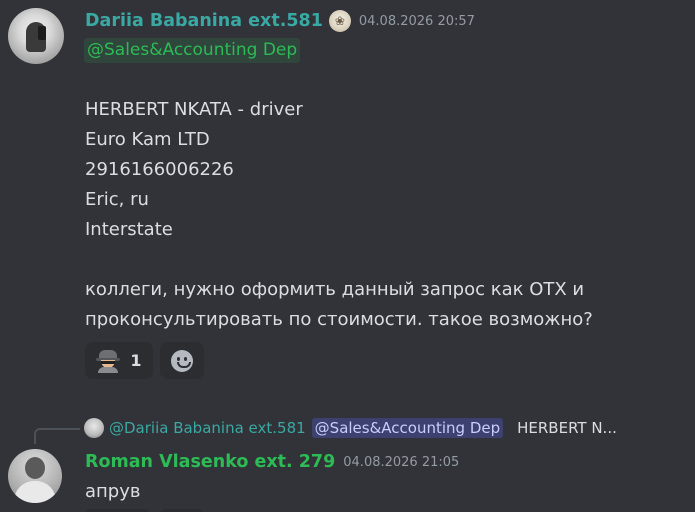 This screenshot has height=512, width=695. Describe the element at coordinates (57, 436) in the screenshot. I see `reply-connector` at that location.